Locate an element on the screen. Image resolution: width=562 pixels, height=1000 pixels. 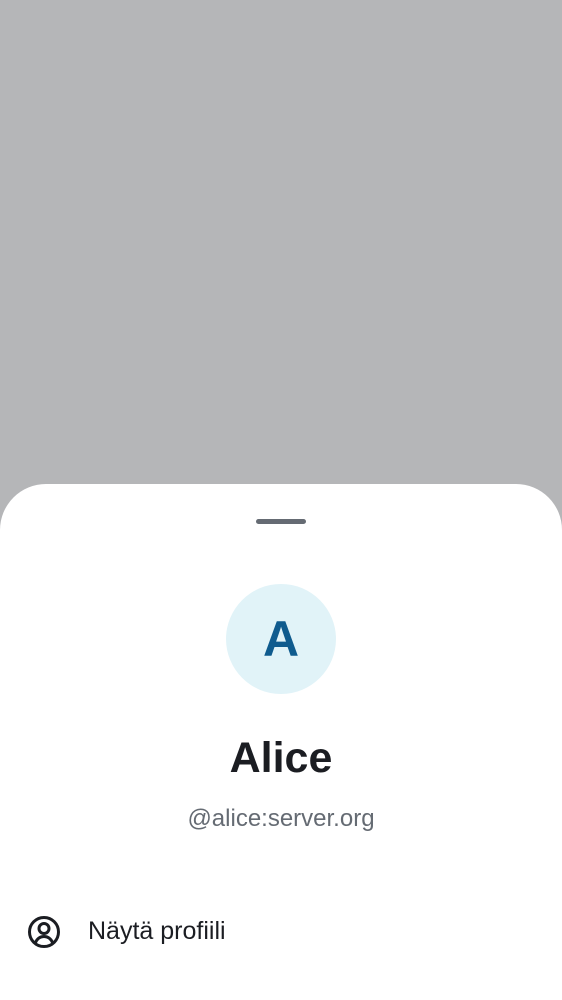
sheet-drag-handle is located at coordinates (281, 521).